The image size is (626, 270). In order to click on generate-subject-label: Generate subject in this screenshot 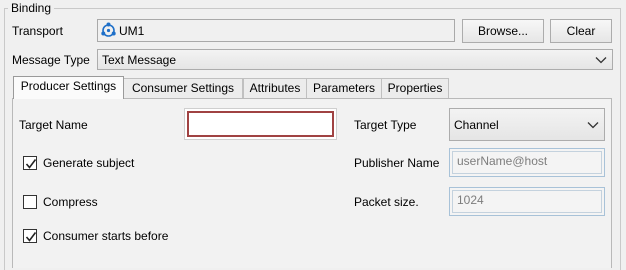, I will do `click(89, 163)`.